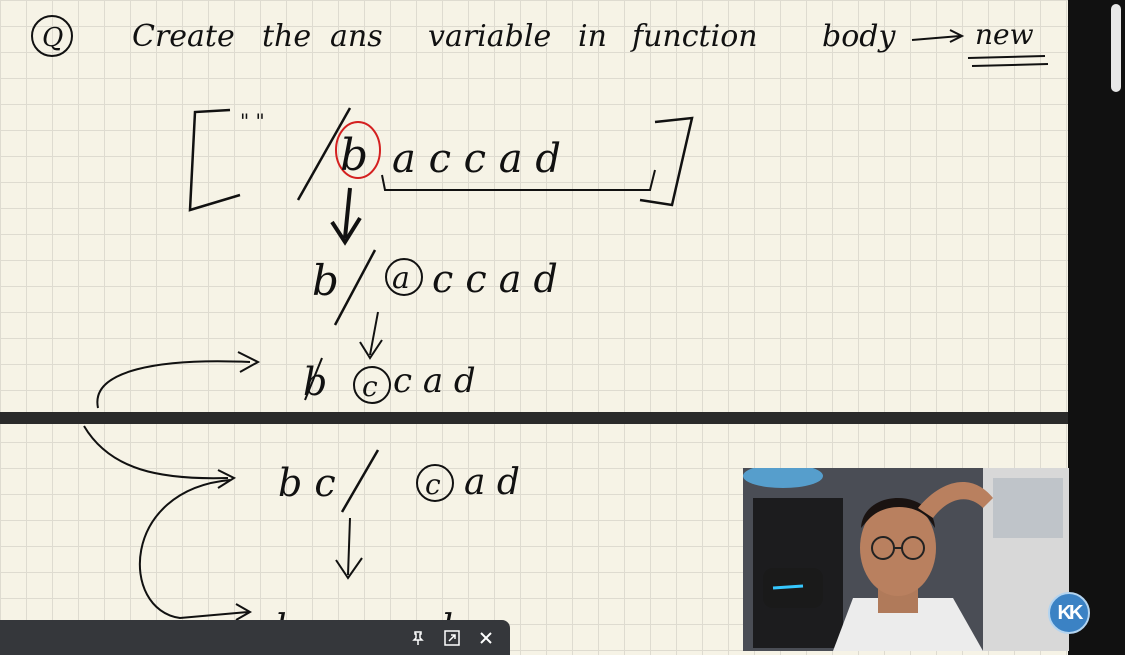 Image resolution: width=1125 pixels, height=655 pixels. I want to click on row4-circled: c, so click(433, 484).